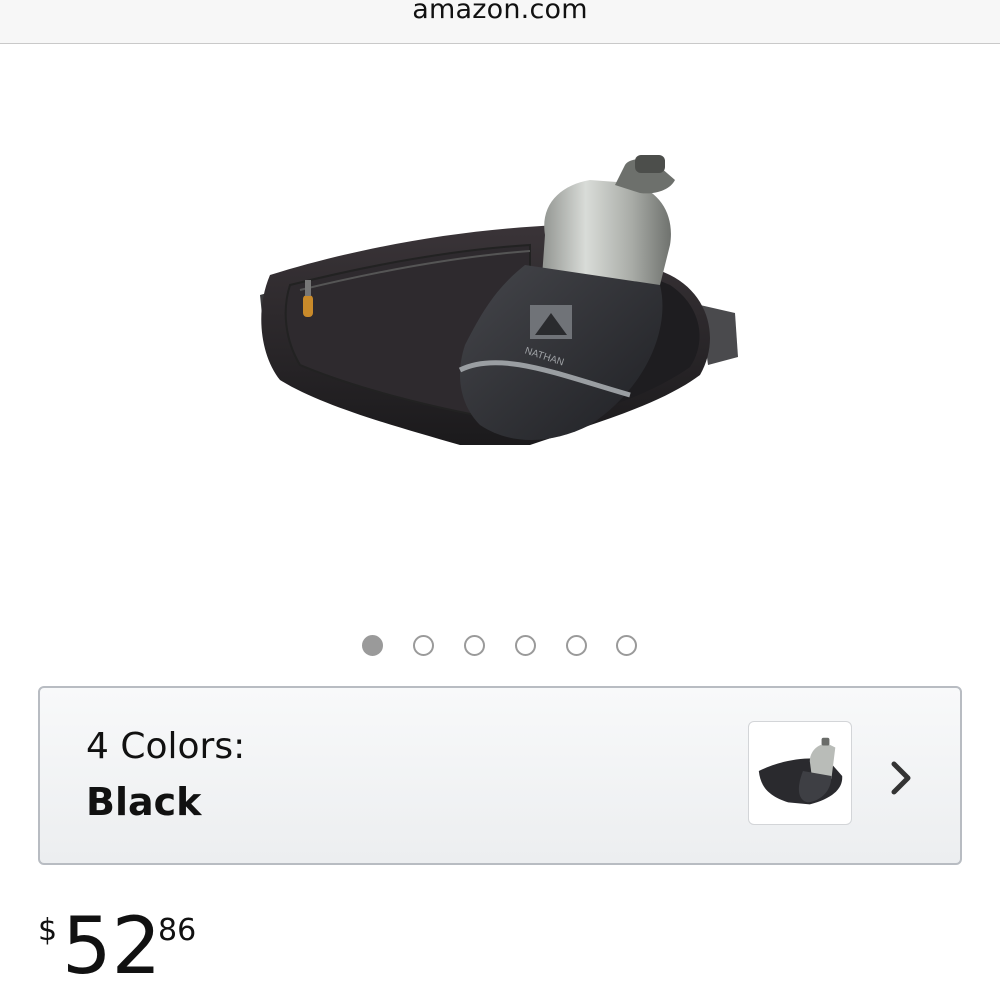  I want to click on price-currency: $, so click(48, 930).